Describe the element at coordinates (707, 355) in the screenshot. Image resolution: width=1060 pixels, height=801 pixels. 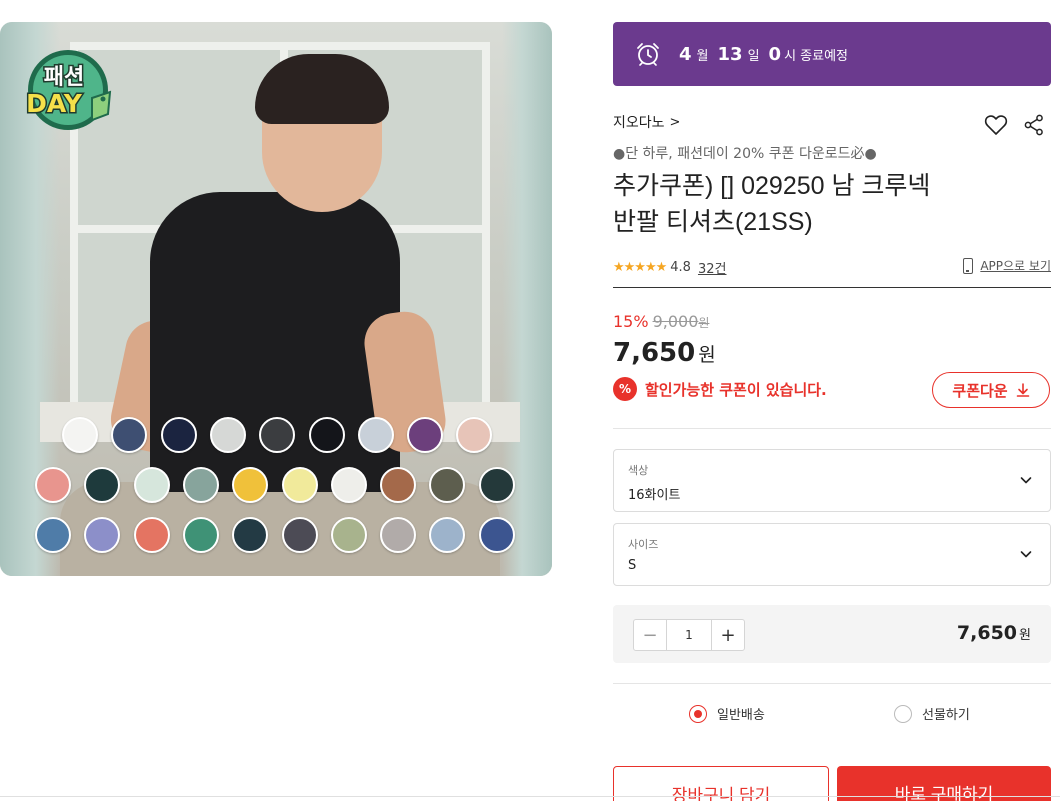
I see `sale-price-unit: 원` at that location.